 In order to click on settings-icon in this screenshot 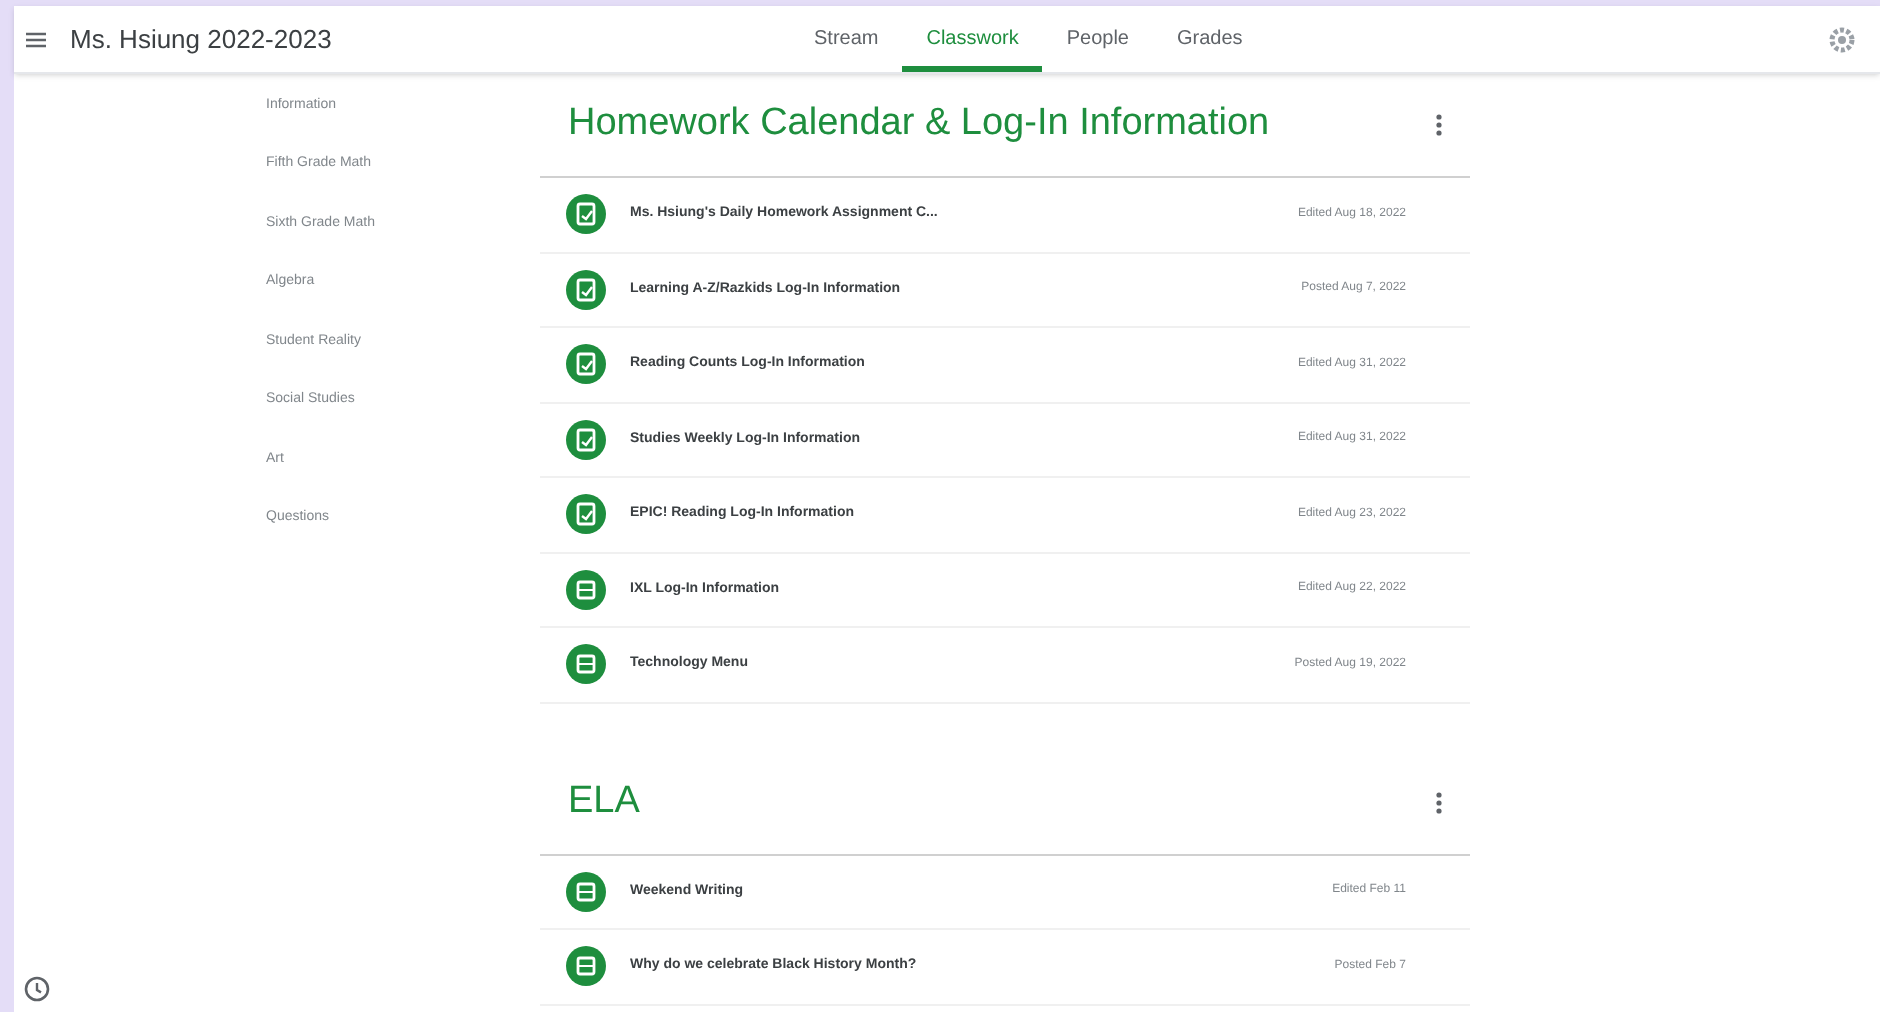, I will do `click(1842, 39)`.